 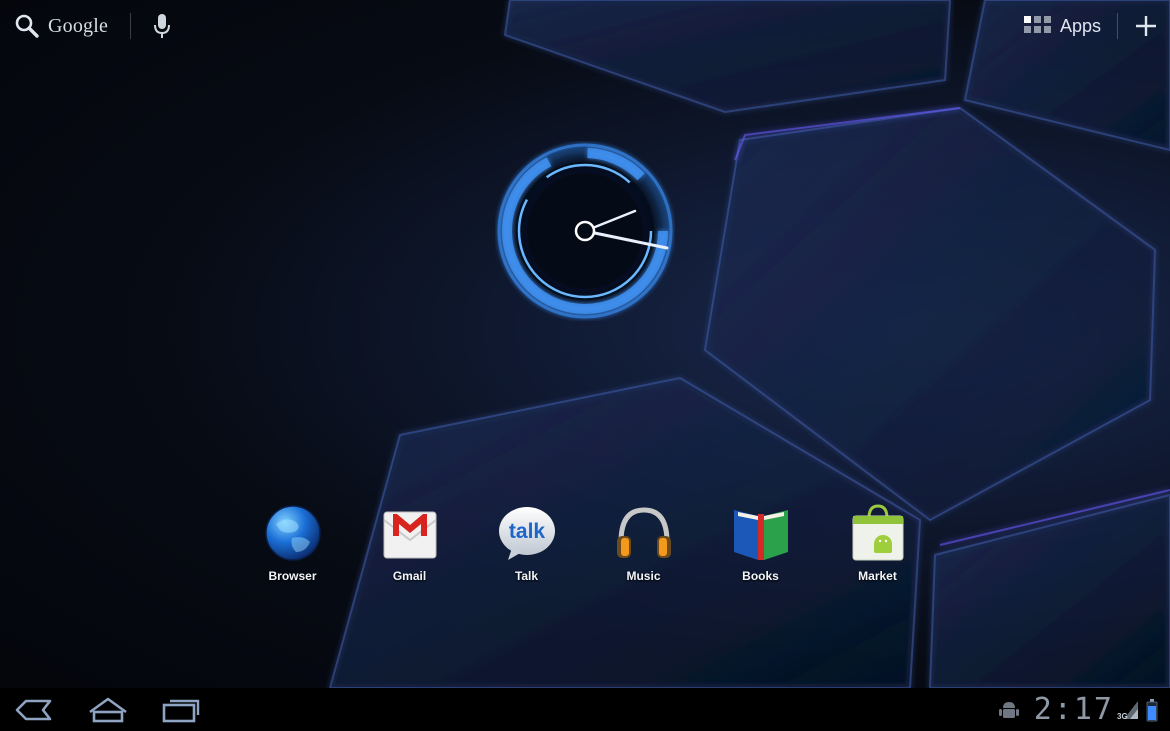 I want to click on launcher-actions: Apps, so click(x=1090, y=26).